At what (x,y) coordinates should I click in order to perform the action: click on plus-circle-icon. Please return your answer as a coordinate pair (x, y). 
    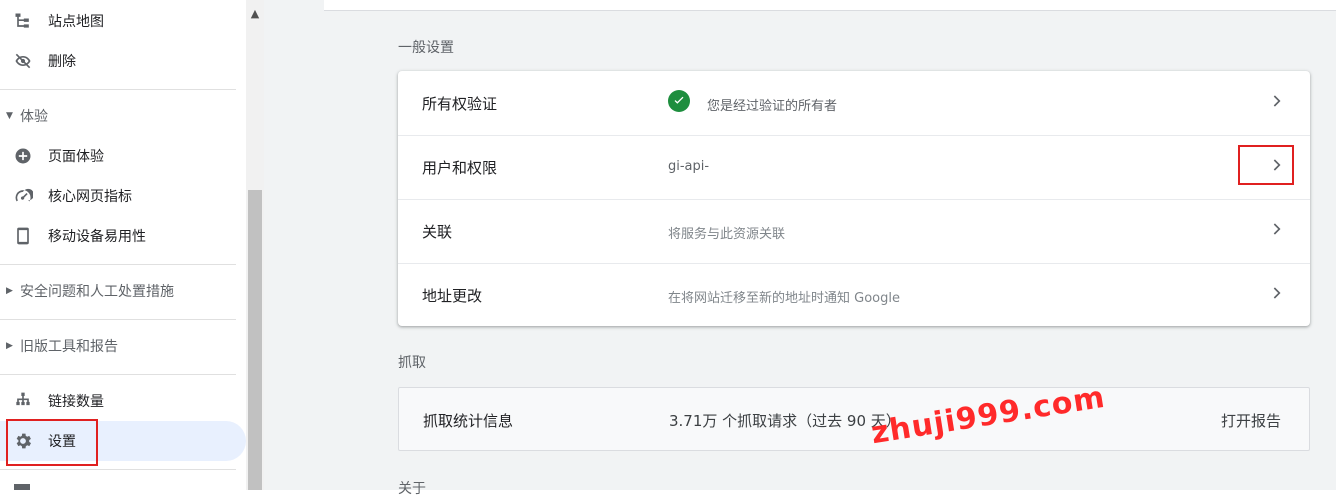
    Looking at the image, I should click on (23, 156).